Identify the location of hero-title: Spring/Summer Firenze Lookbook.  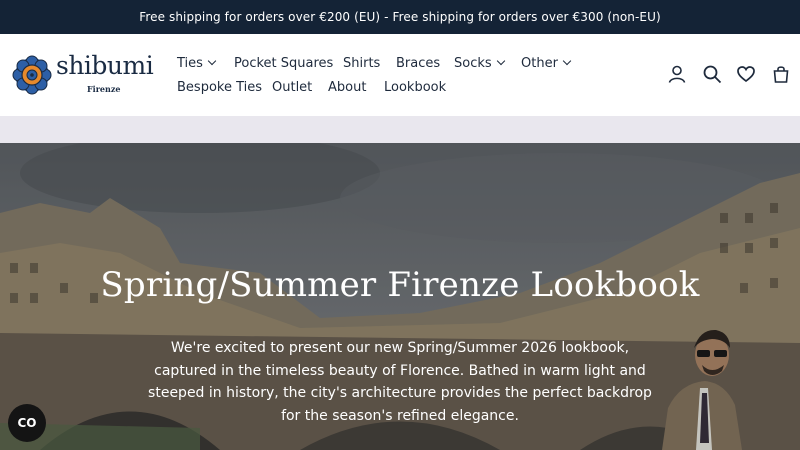
(400, 285).